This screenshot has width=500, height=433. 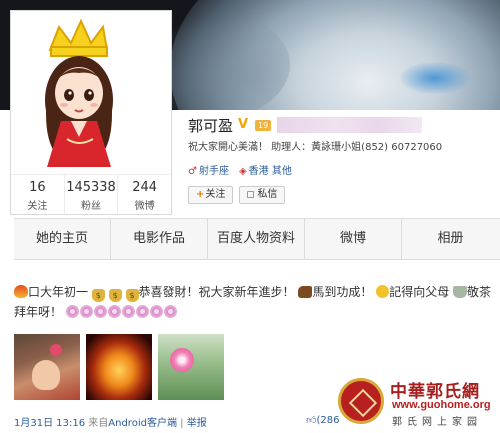 I want to click on stat-following: 16 关注, so click(x=38, y=194).